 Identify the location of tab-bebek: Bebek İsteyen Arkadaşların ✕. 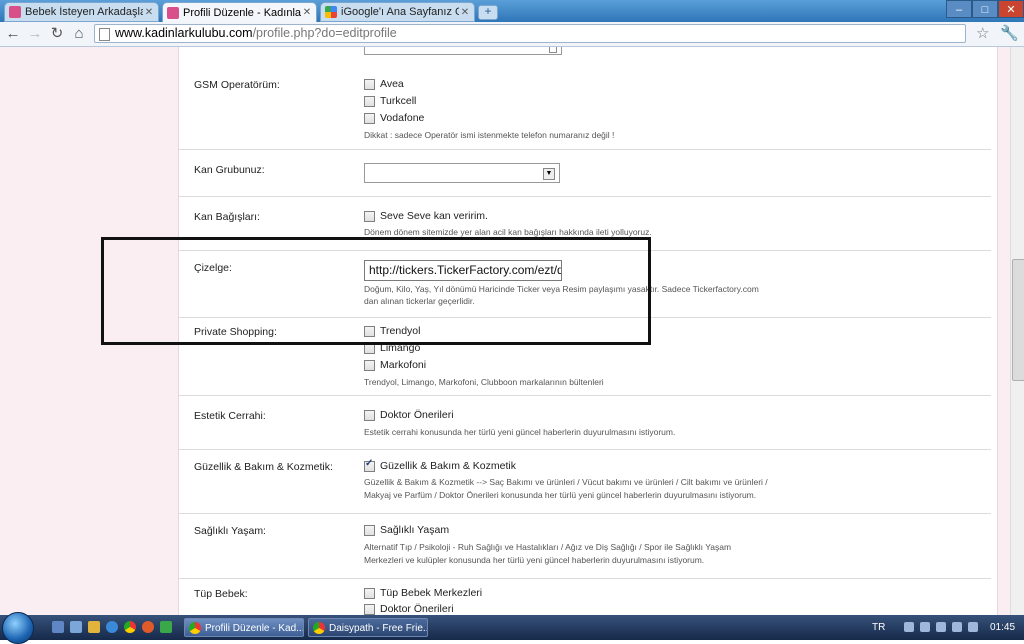
(81, 12).